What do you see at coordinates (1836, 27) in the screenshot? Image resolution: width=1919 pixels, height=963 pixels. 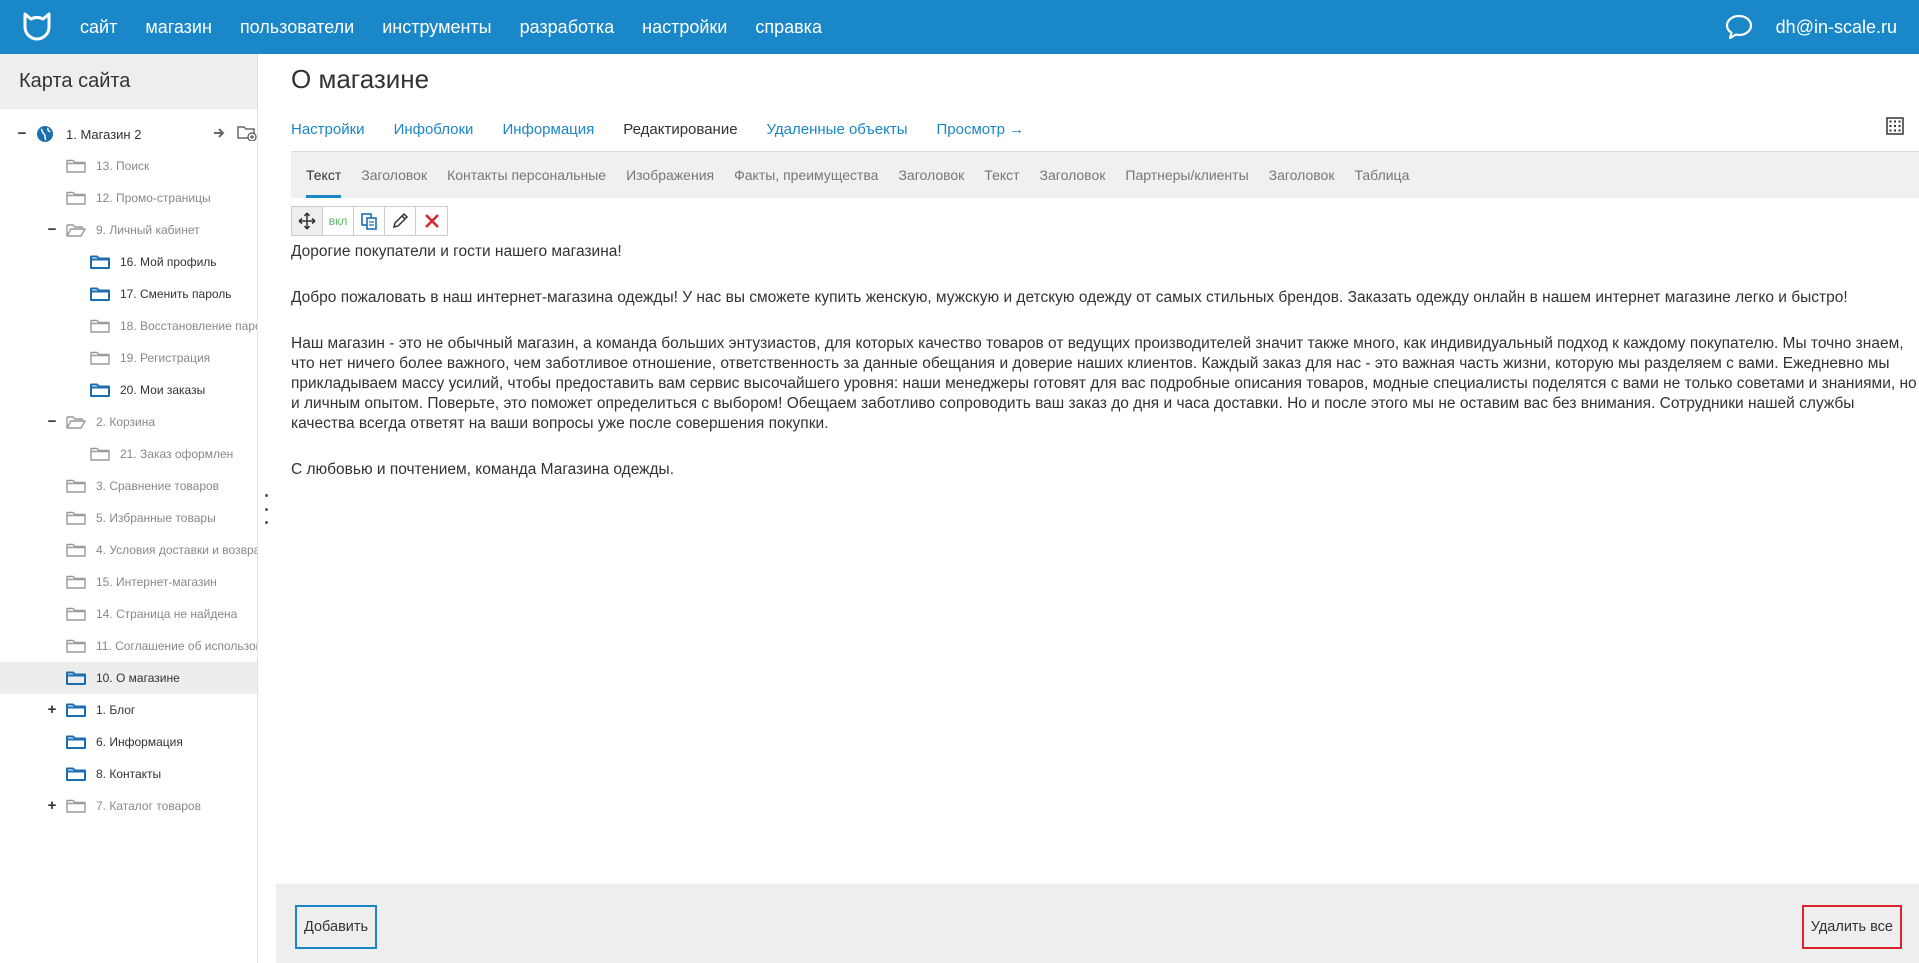 I see `user-account-link: dh@in-scale.ru` at bounding box center [1836, 27].